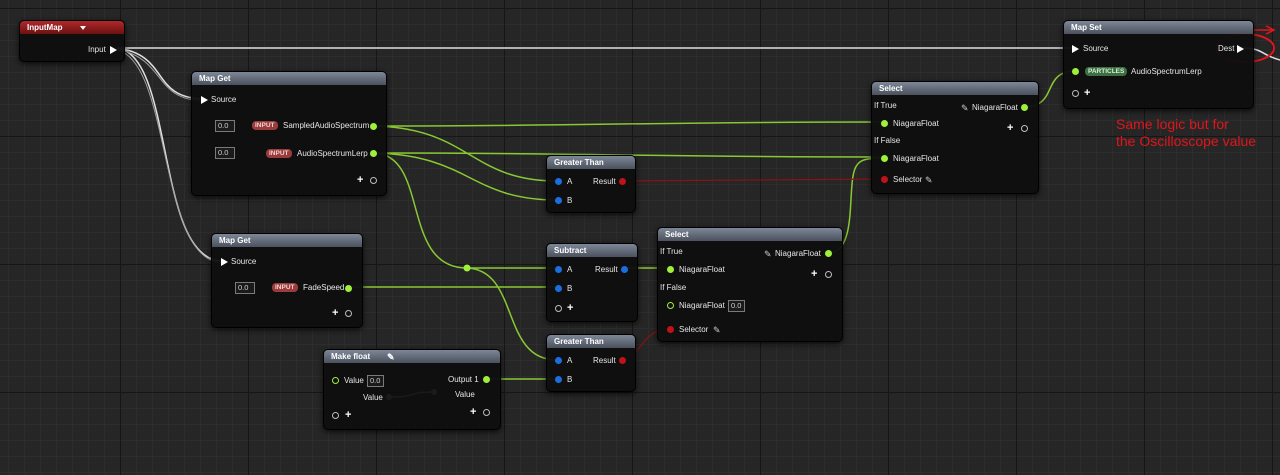 This screenshot has width=1280, height=475. What do you see at coordinates (465, 394) in the screenshot?
I see `curve-out-label: Value` at bounding box center [465, 394].